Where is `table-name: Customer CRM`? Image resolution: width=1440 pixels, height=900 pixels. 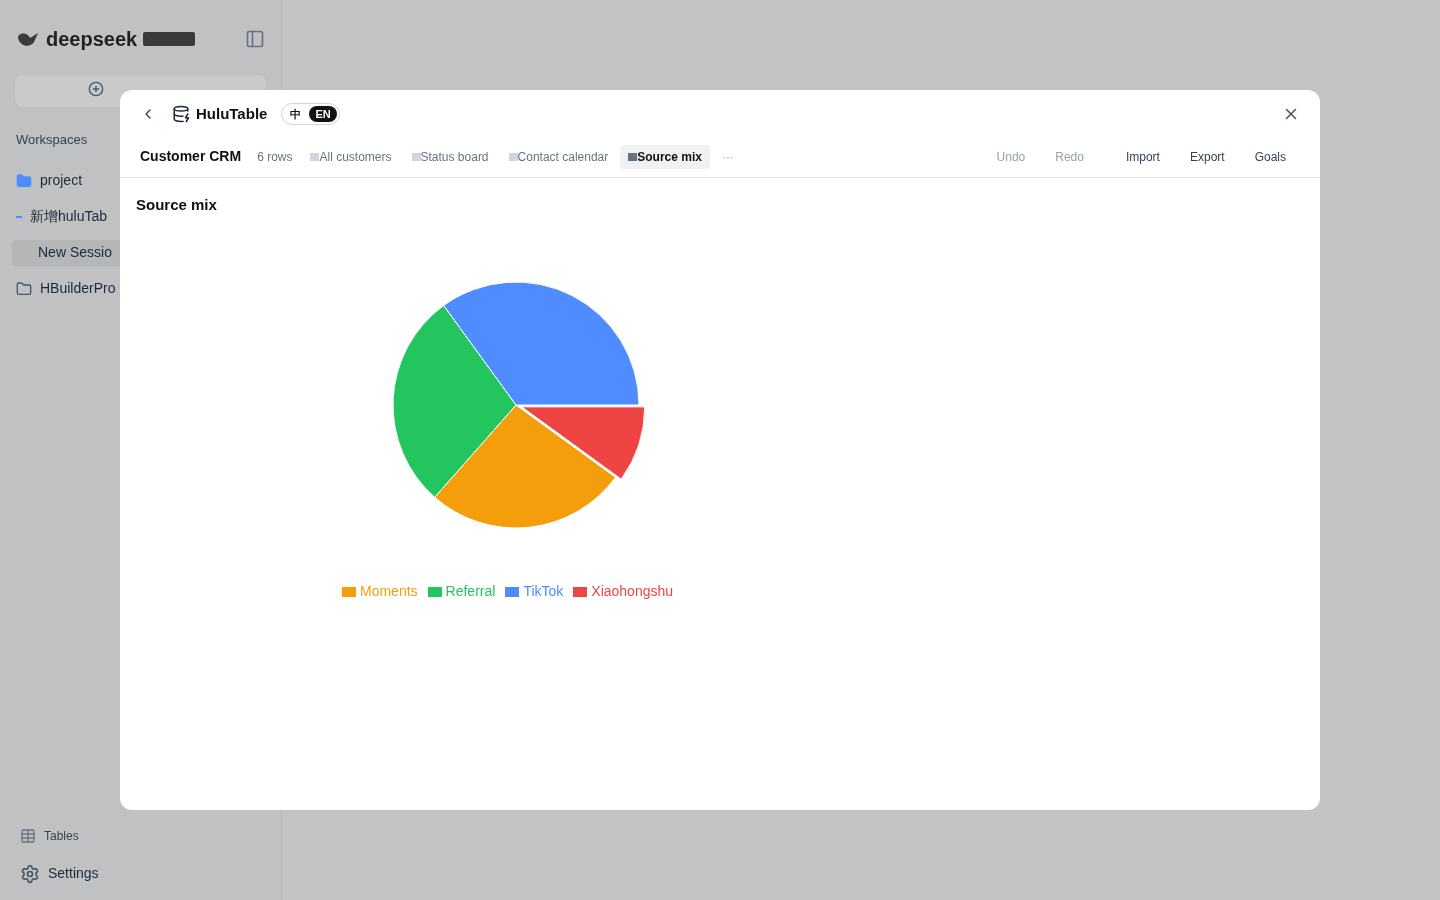
table-name: Customer CRM is located at coordinates (191, 156).